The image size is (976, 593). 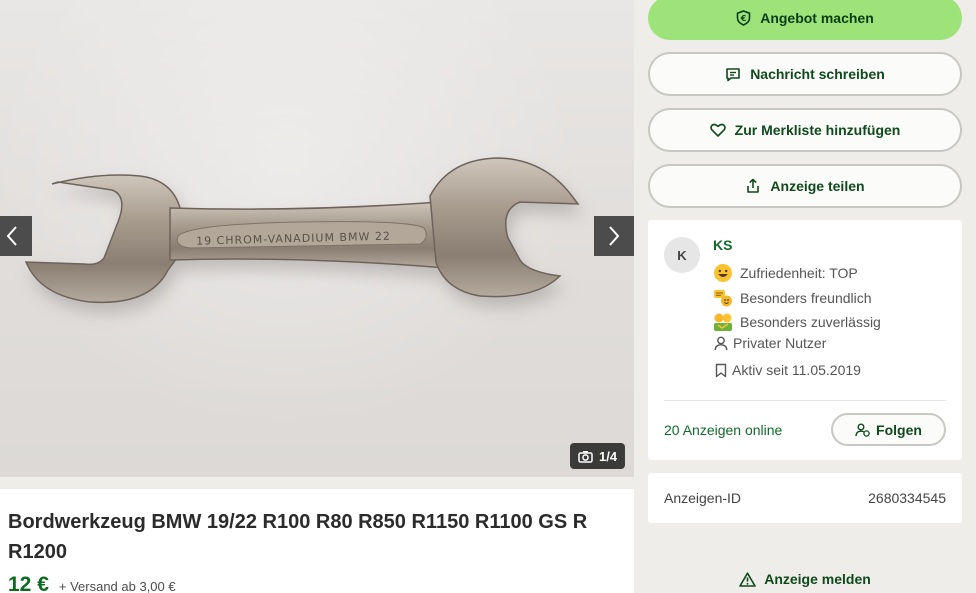 I want to click on wrench-photo: 19 CHROM-VANADIUM BMW 22, so click(x=302, y=230).